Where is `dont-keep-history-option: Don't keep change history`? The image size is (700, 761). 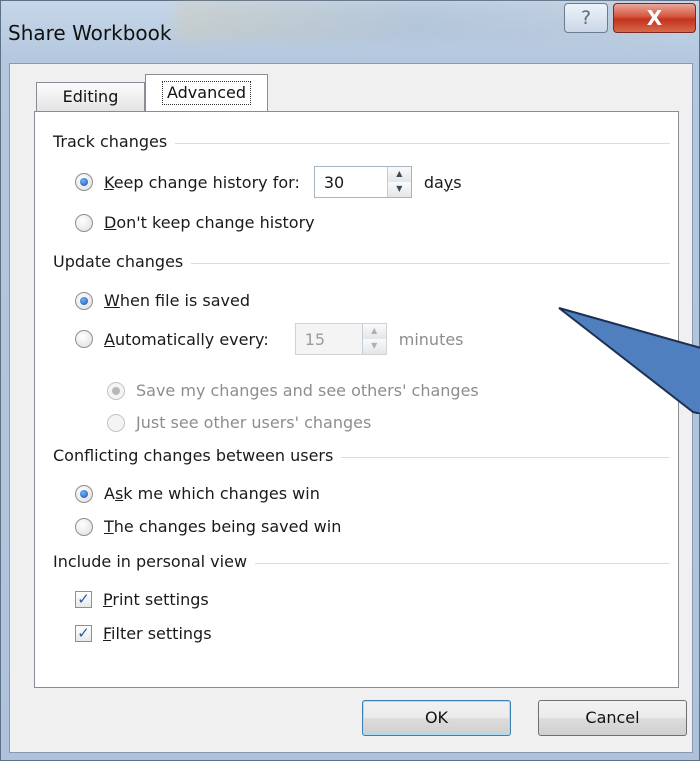 dont-keep-history-option: Don't keep change history is located at coordinates (195, 222).